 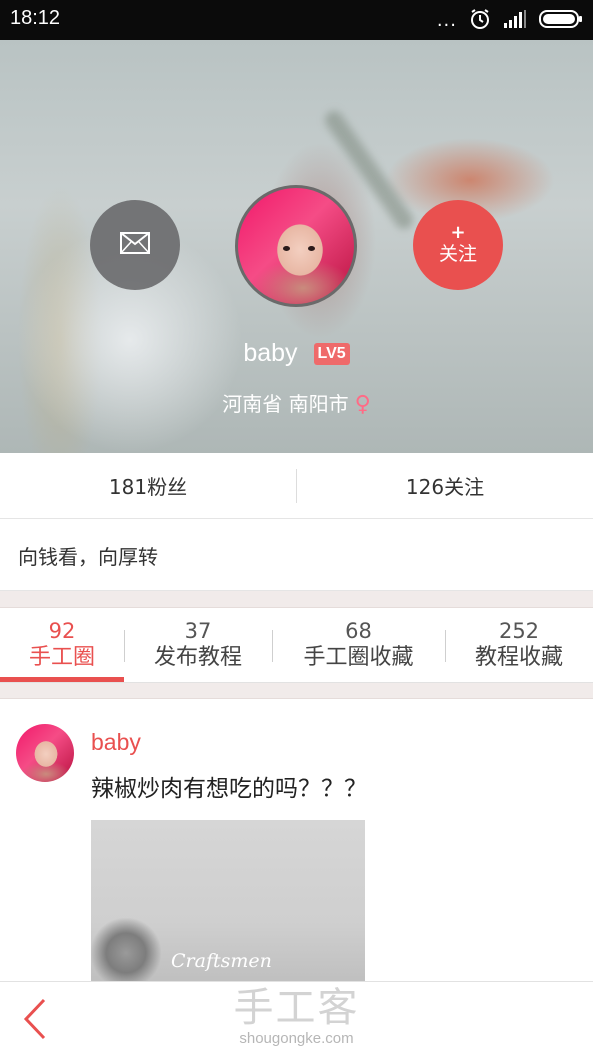 What do you see at coordinates (518, 657) in the screenshot?
I see `tab-label: 教程收藏` at bounding box center [518, 657].